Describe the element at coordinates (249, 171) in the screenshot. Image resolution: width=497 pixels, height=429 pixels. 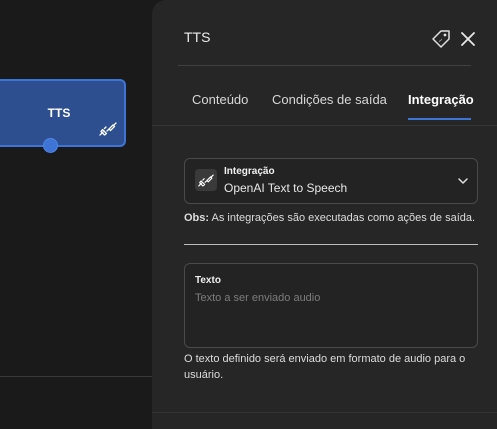
I see `integration-label: Integração` at that location.